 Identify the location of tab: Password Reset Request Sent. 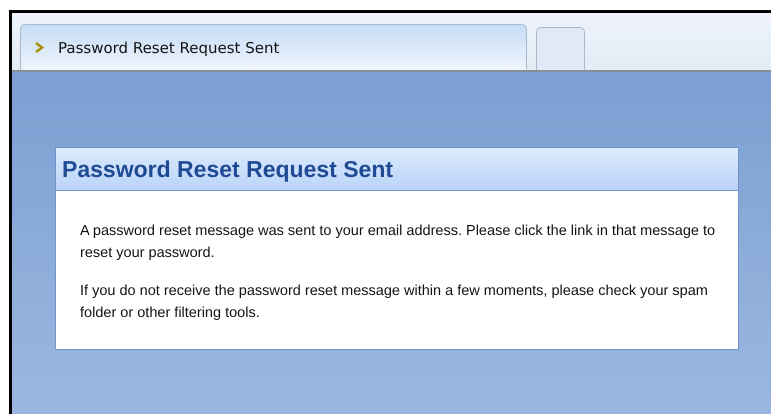
(273, 47).